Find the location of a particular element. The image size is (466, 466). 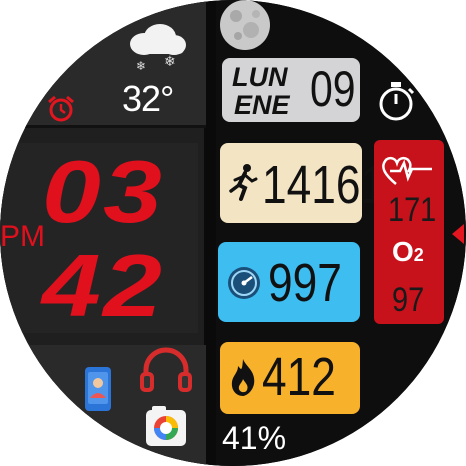

distance-value: 997 is located at coordinates (305, 283).